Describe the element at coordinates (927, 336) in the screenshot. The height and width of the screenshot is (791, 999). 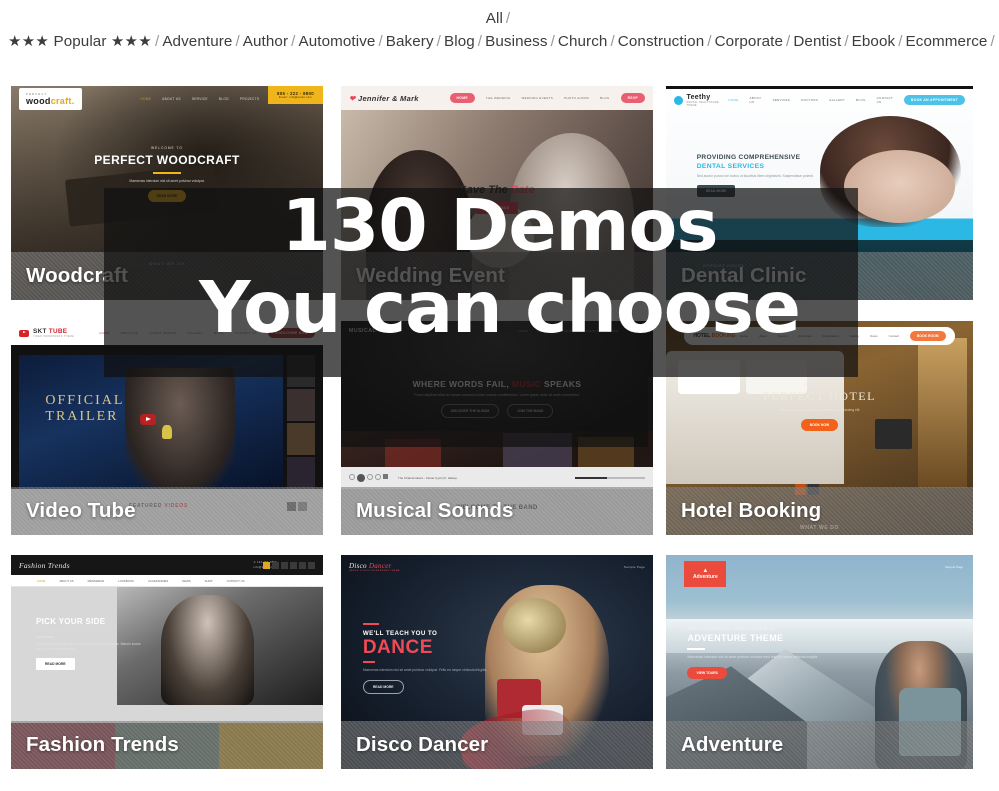
I see `hotel-book-room-button: BOOK ROOM` at that location.